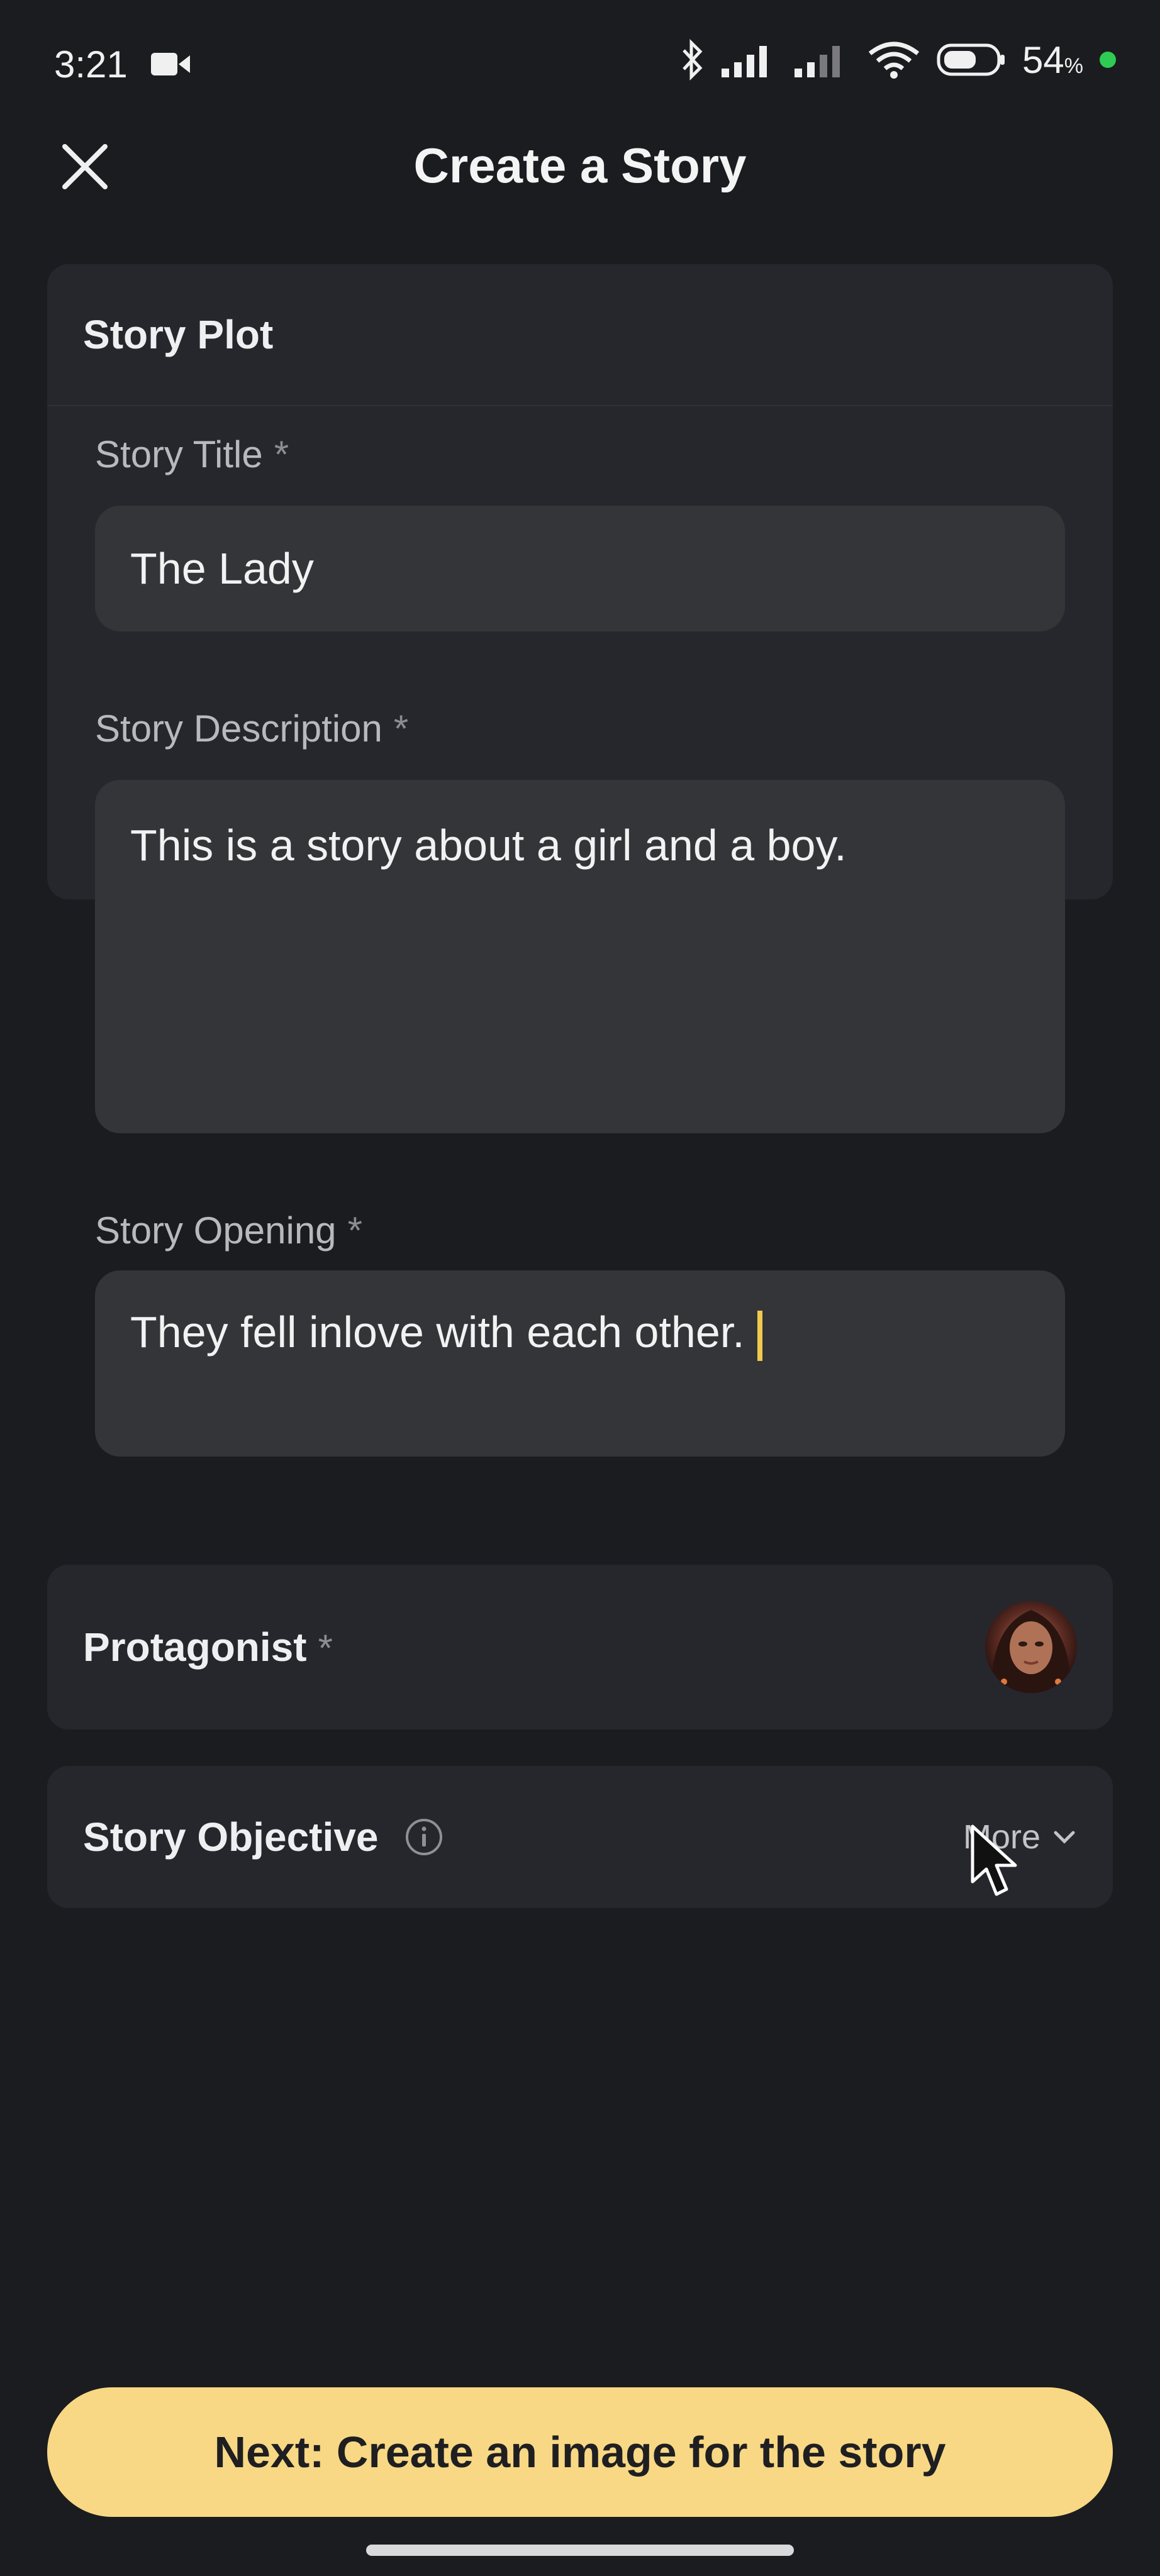  What do you see at coordinates (580, 2452) in the screenshot?
I see `next-button: Next: Create an image for the story` at bounding box center [580, 2452].